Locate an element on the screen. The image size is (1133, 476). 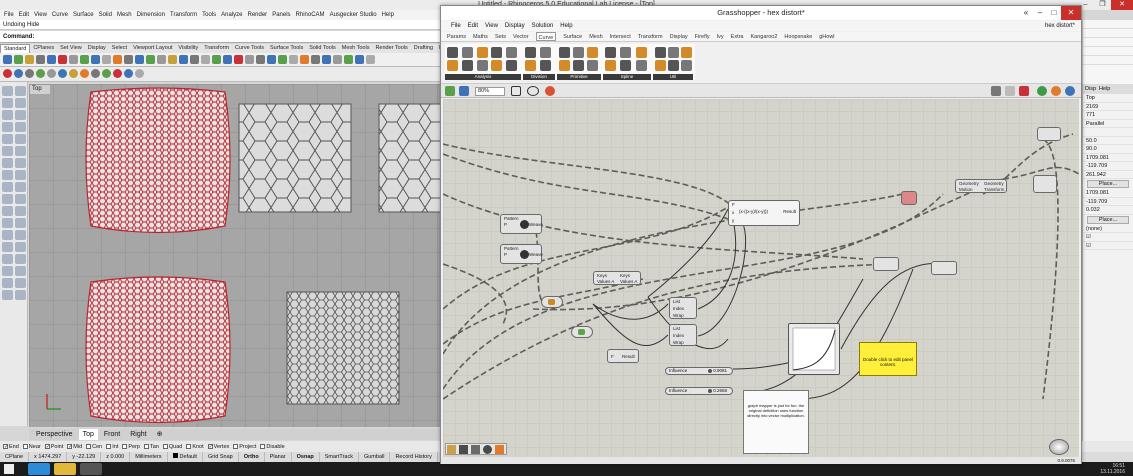
add-viewport-icon: ⊕ is located at coordinates (160, 434).